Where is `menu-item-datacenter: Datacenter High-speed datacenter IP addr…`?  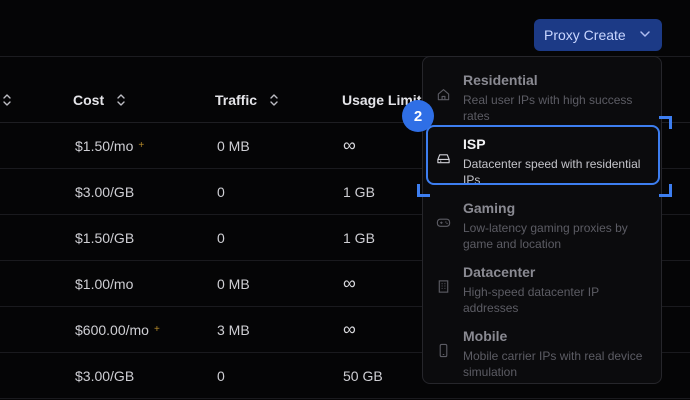 menu-item-datacenter: Datacenter High-speed datacenter IP addr… is located at coordinates (542, 285).